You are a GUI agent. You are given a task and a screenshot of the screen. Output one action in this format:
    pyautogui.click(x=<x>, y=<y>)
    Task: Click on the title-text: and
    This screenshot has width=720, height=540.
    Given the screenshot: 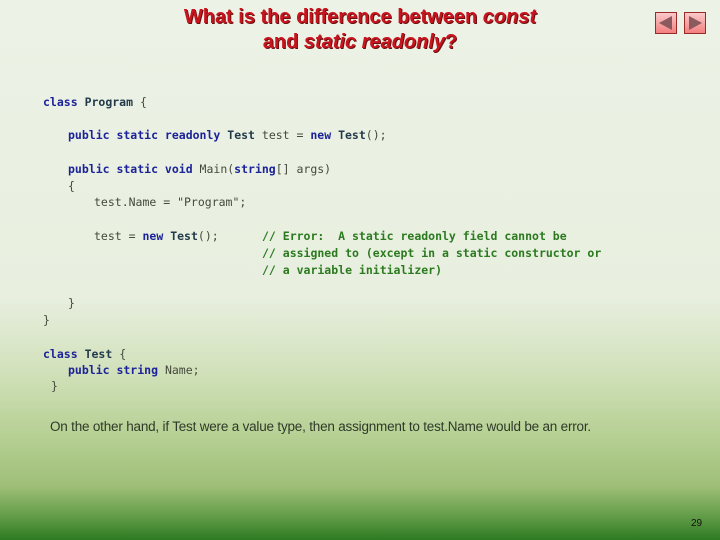 What is the action you would take?
    pyautogui.click(x=283, y=42)
    